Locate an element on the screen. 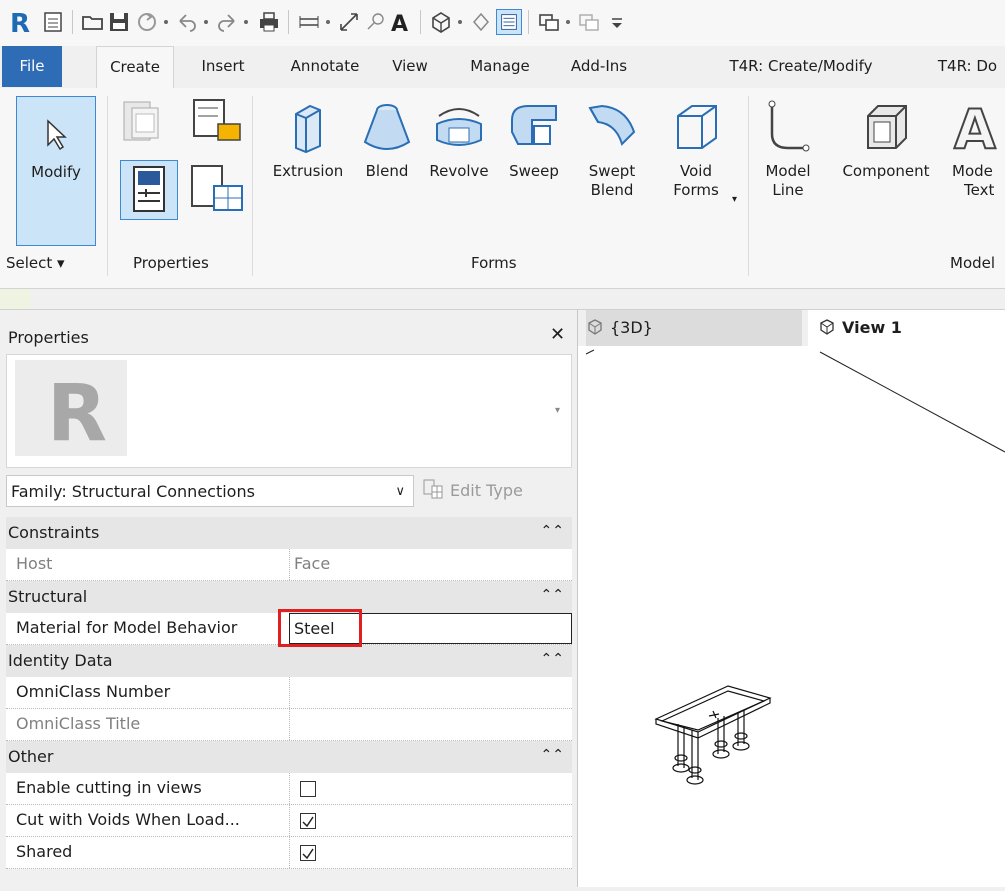  model-line-label-2: Line is located at coordinates (788, 190).